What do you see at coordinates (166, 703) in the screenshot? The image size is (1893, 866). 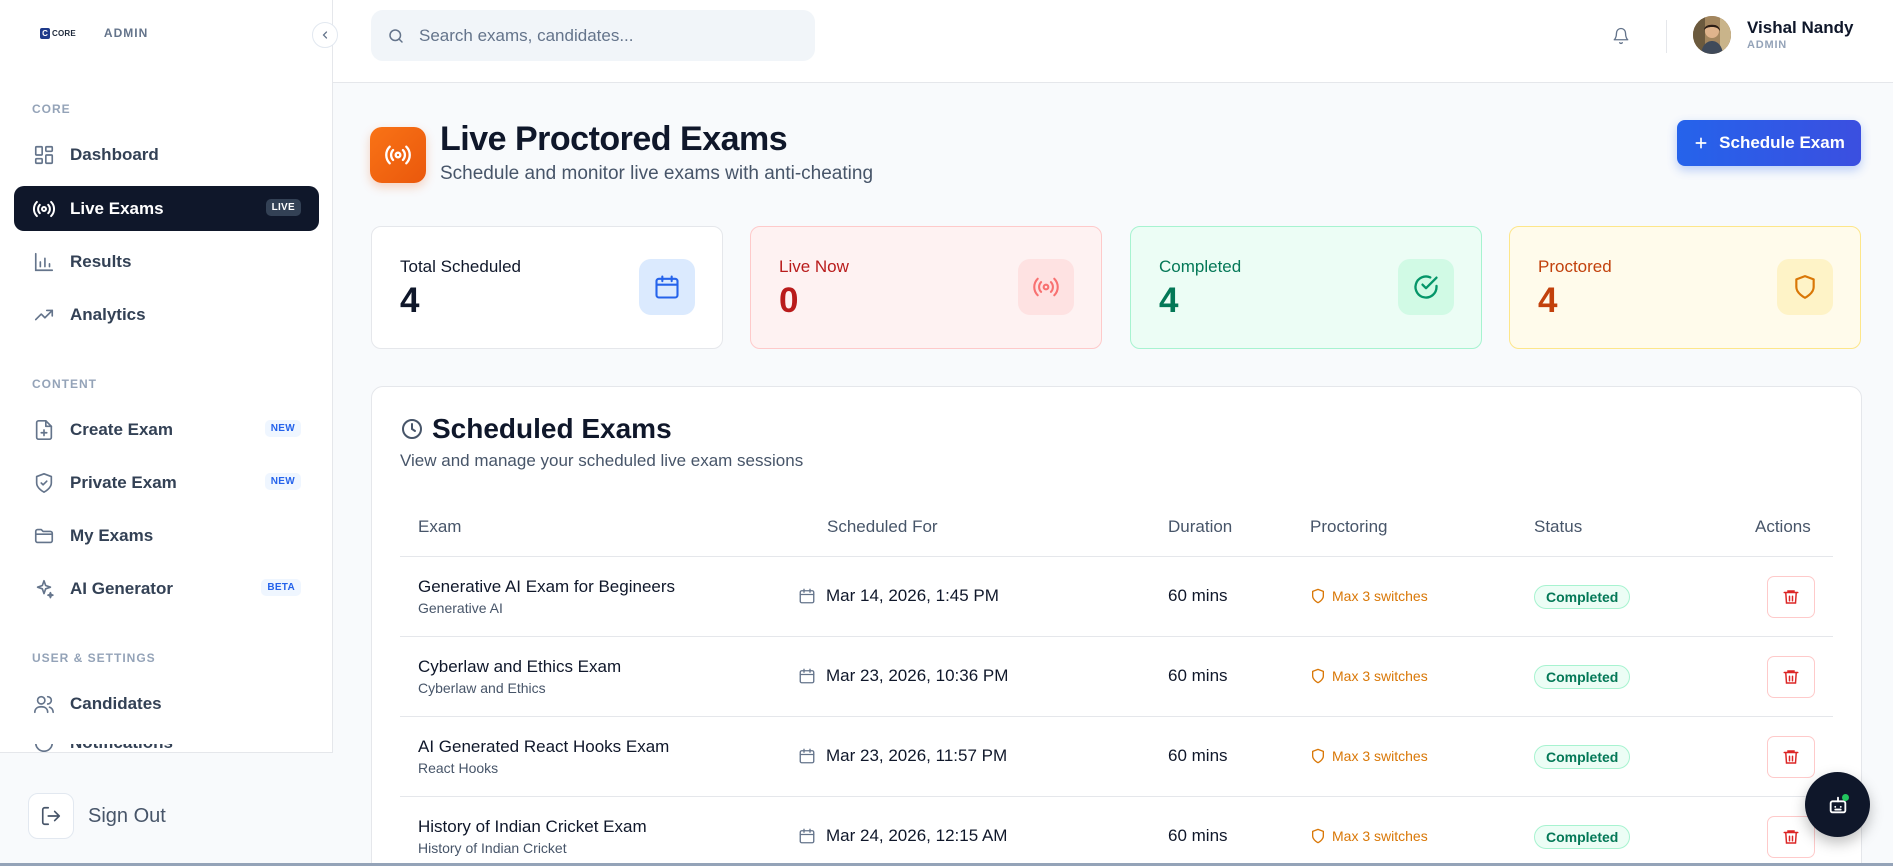 I see `sidebar-item-candidates: Candidates` at bounding box center [166, 703].